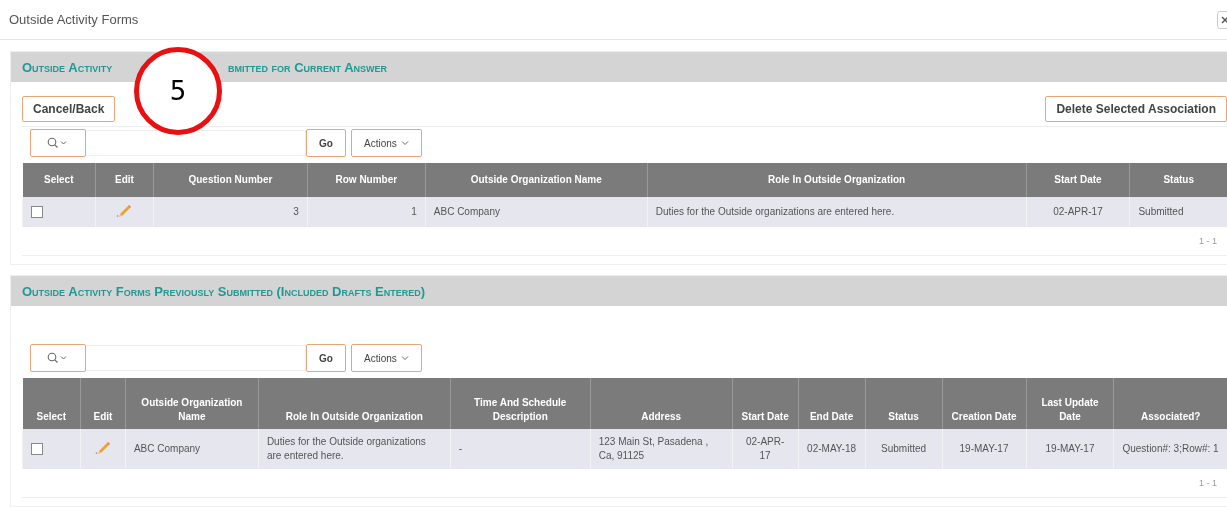 The height and width of the screenshot is (507, 1227). Describe the element at coordinates (1136, 109) in the screenshot. I see `delete-association-button: Delete Selected Association` at that location.